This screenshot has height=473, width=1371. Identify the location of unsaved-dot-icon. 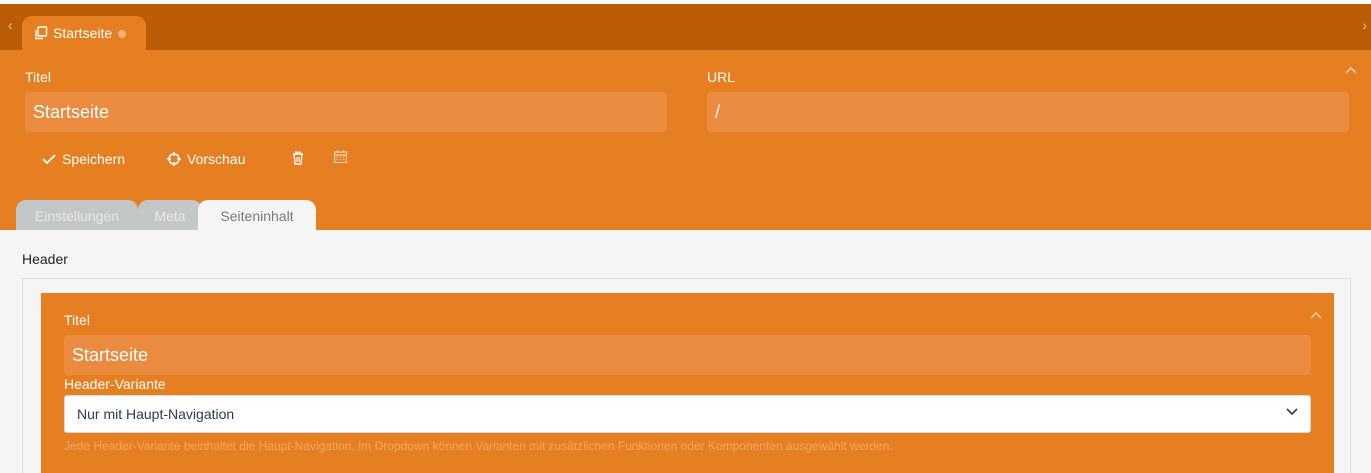
(122, 34).